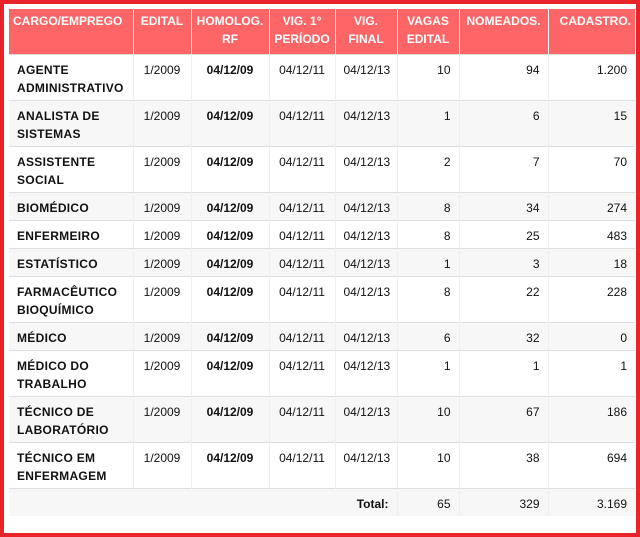  Describe the element at coordinates (52, 384) in the screenshot. I see `cargo-line2: TRABALHO` at that location.